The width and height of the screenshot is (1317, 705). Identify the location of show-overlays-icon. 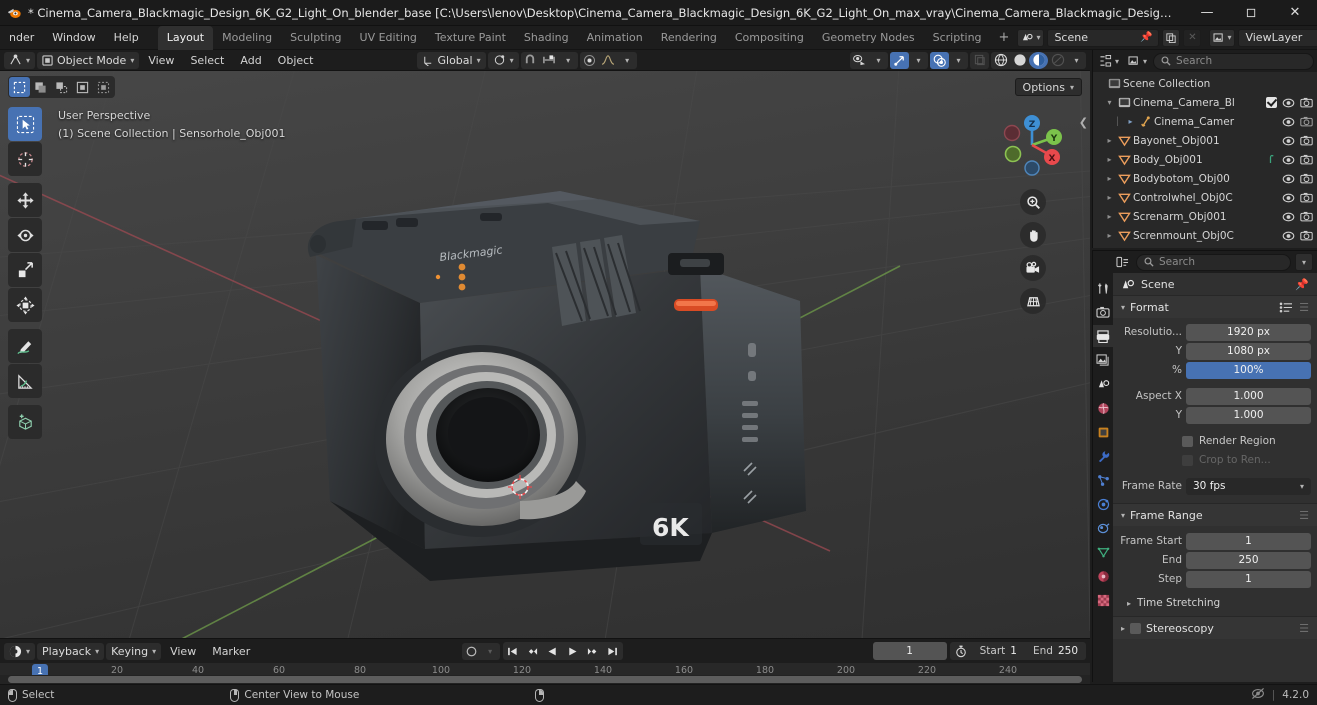
(939, 60).